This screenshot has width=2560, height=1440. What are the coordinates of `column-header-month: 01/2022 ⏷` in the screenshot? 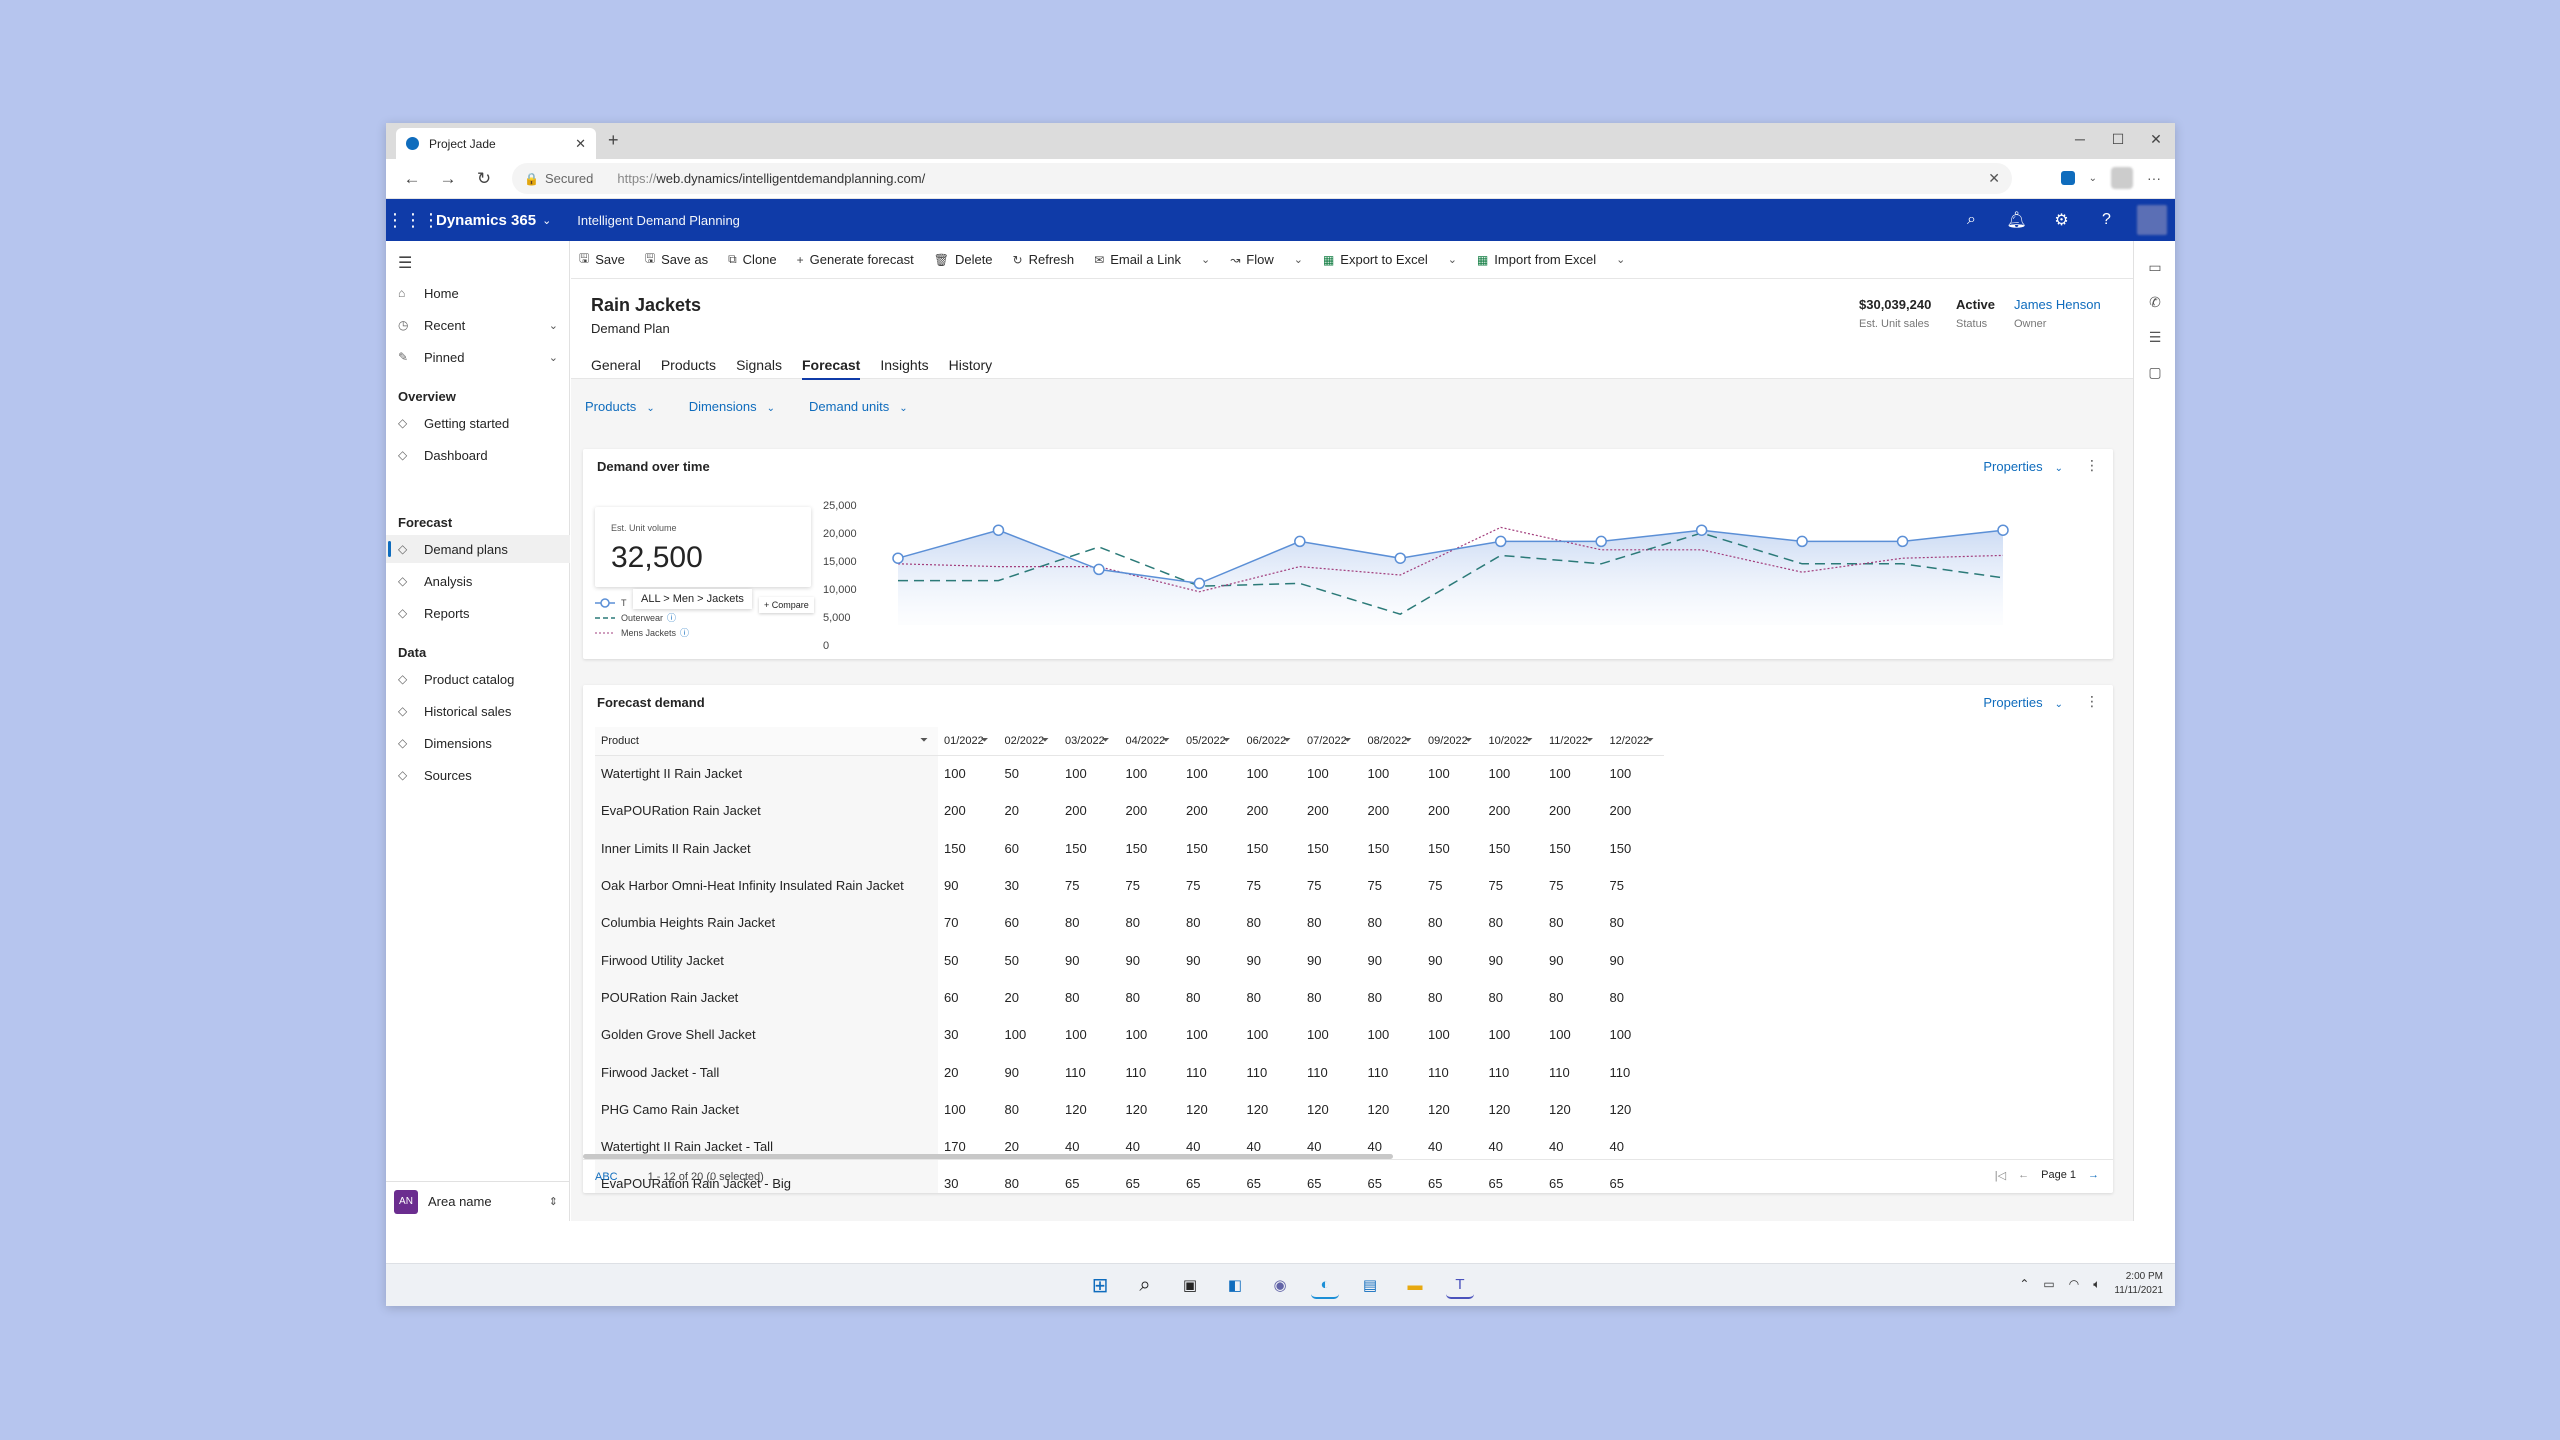 It's located at (968, 741).